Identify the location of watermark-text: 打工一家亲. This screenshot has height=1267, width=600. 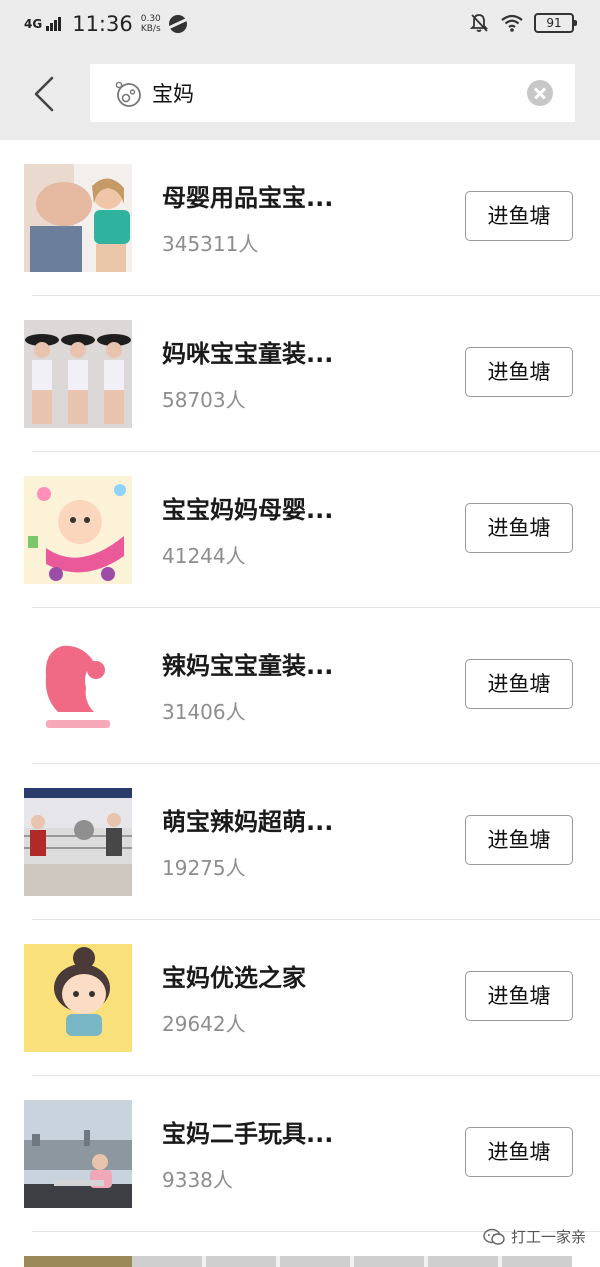
(548, 1237).